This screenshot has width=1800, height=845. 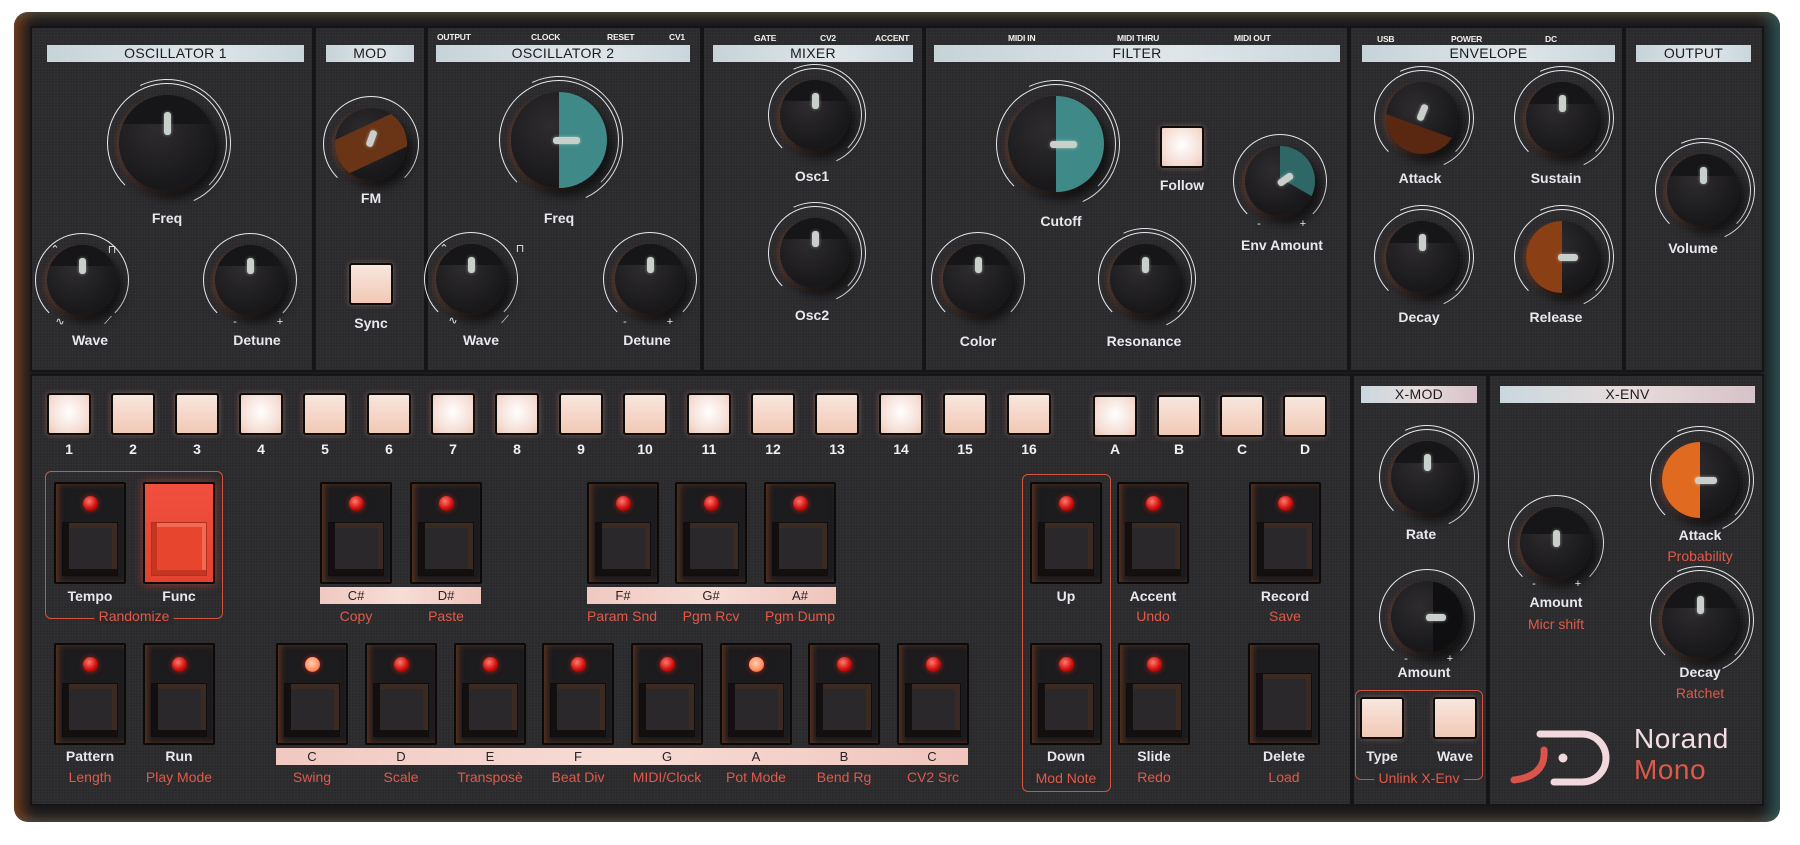 What do you see at coordinates (1061, 221) in the screenshot?
I see `filter-cutoff-label: Cutoff` at bounding box center [1061, 221].